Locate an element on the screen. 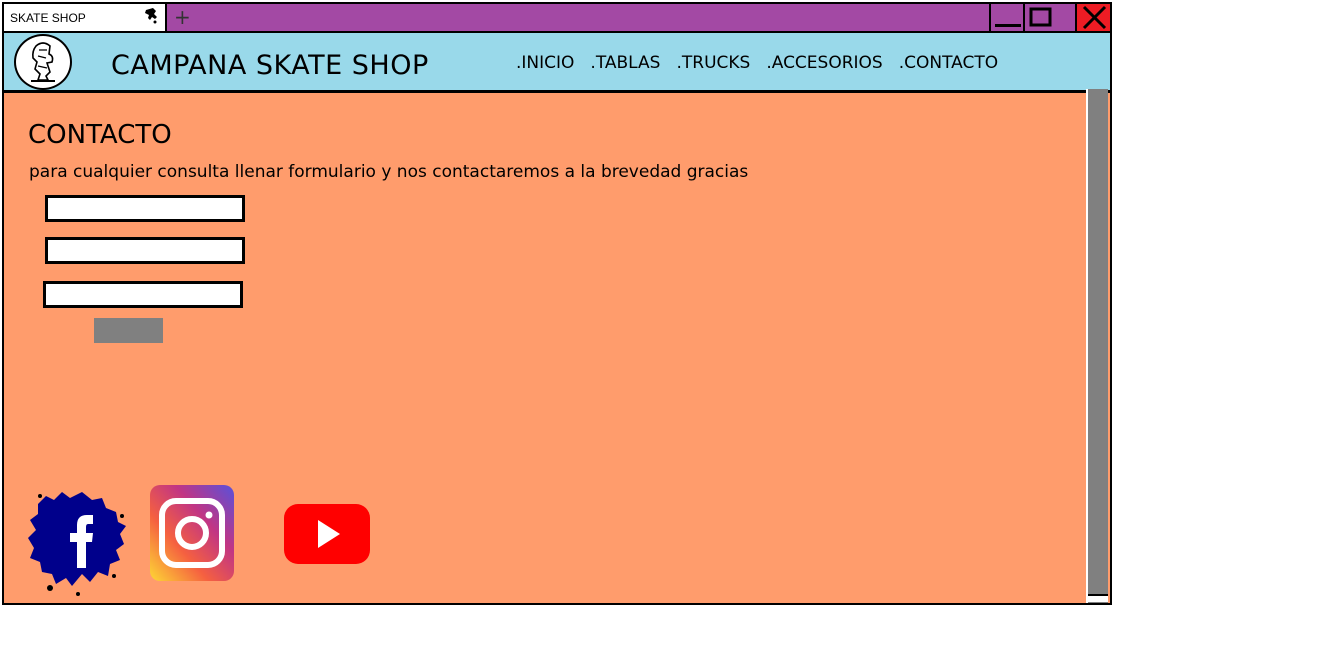 This screenshot has width=1329, height=648. instagram-link is located at coordinates (192, 533).